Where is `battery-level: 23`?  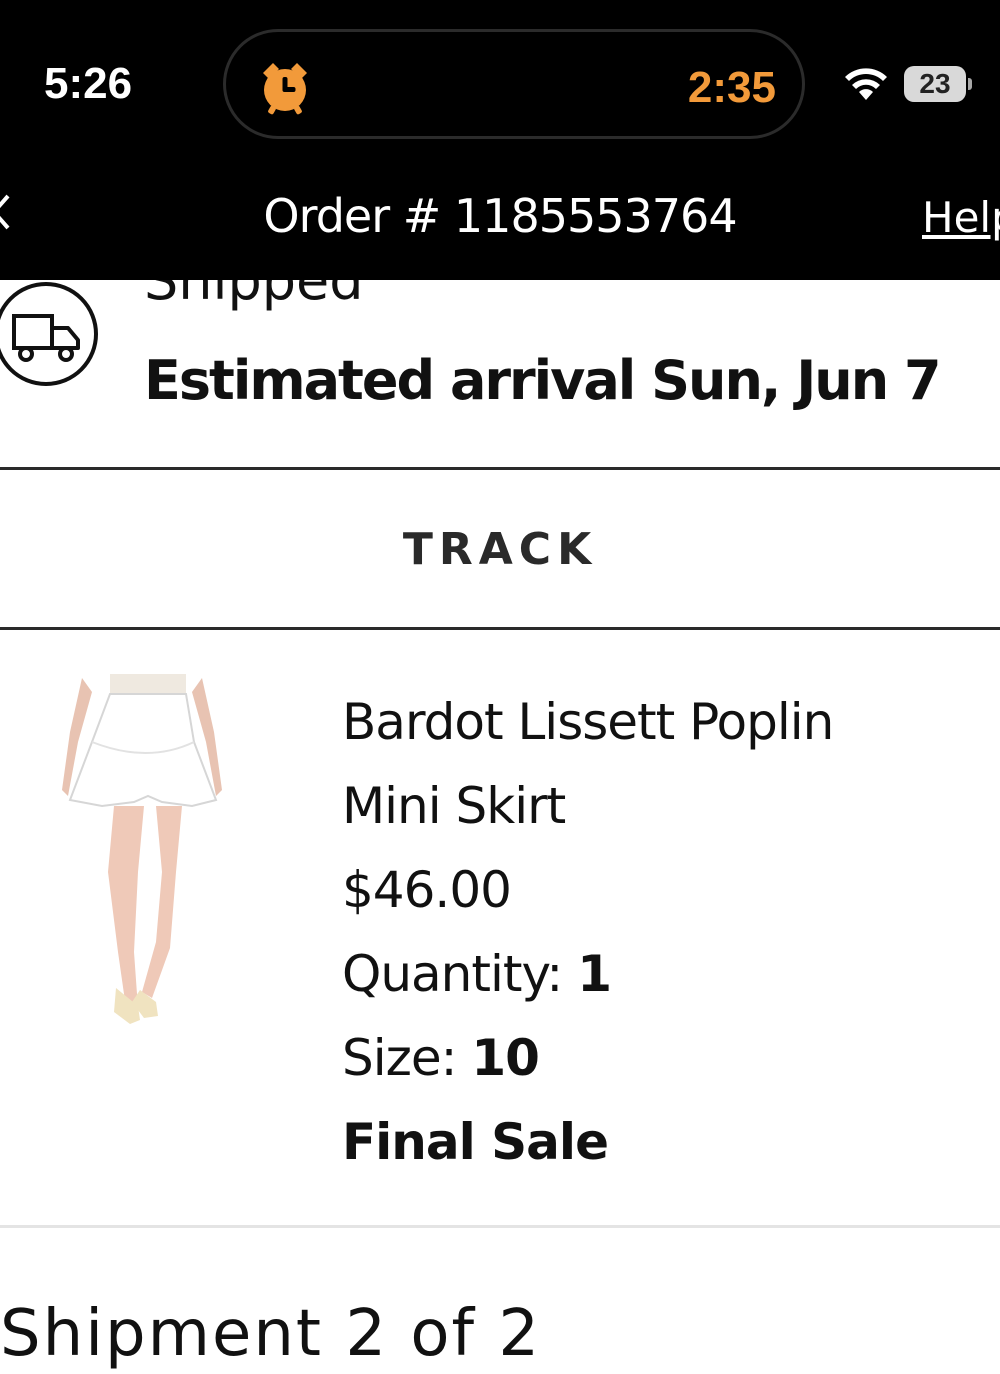 battery-level: 23 is located at coordinates (935, 83).